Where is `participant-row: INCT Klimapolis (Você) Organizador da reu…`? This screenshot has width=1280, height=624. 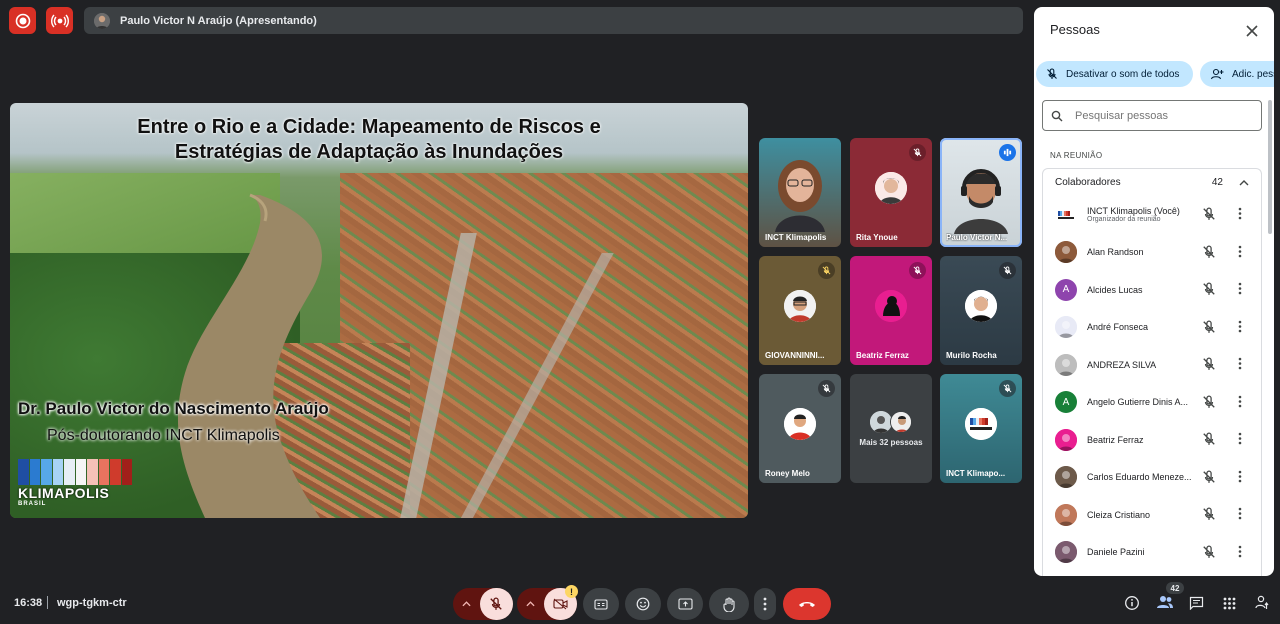 participant-row: INCT Klimapolis (Você) Organizador da reu… is located at coordinates (1152, 215).